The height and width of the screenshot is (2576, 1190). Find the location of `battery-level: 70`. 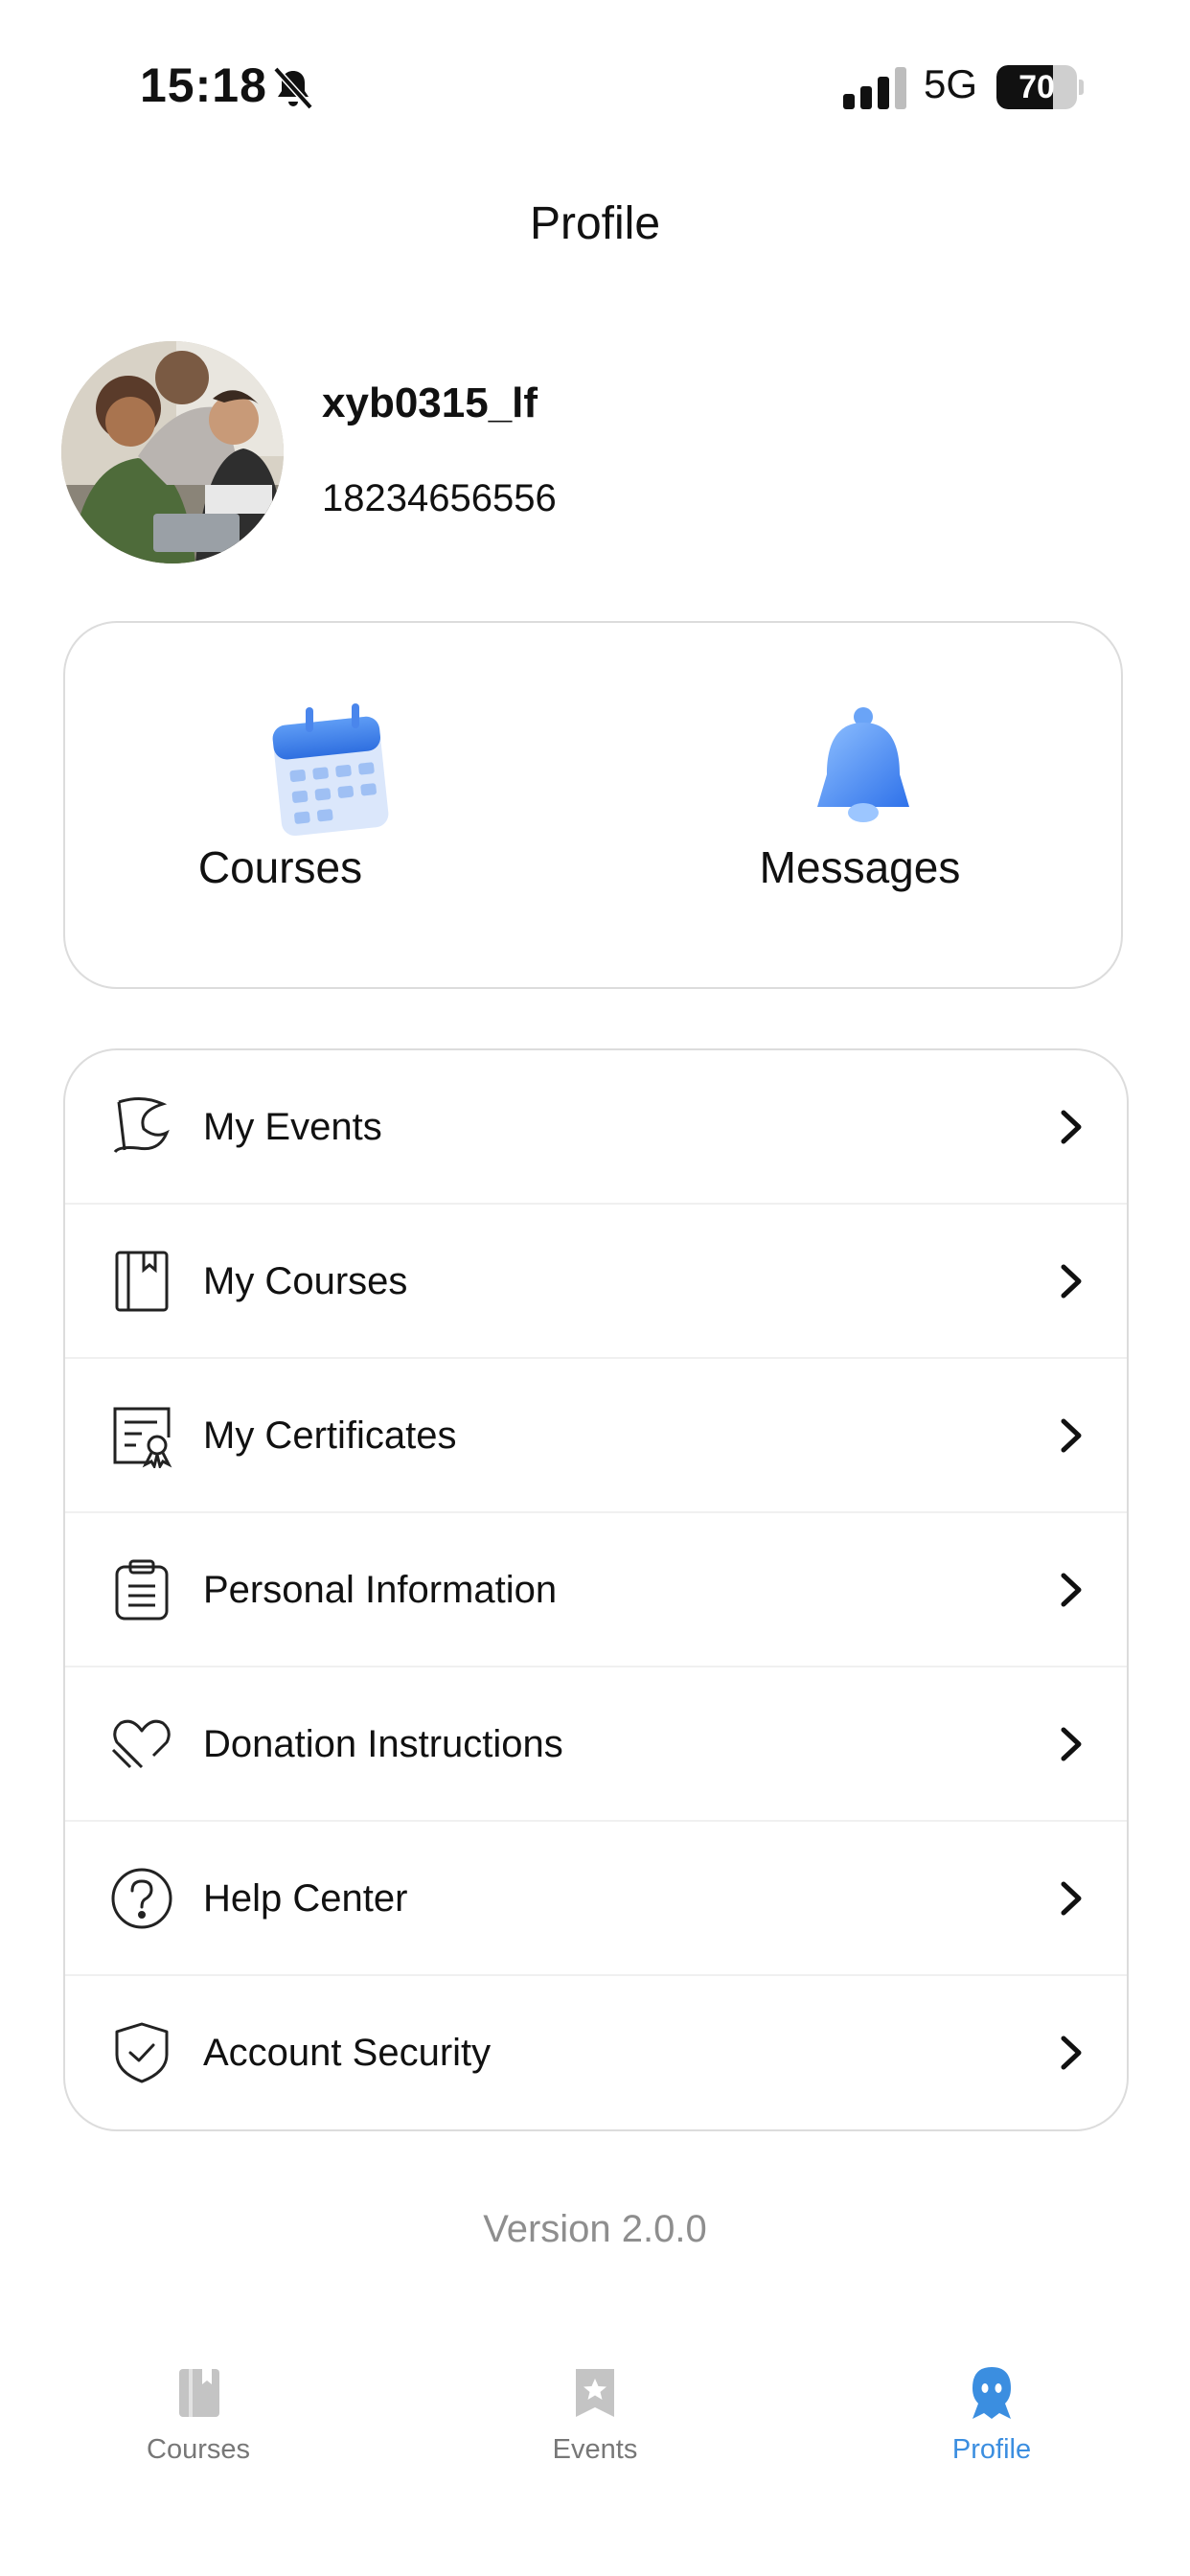

battery-level: 70 is located at coordinates (1037, 87).